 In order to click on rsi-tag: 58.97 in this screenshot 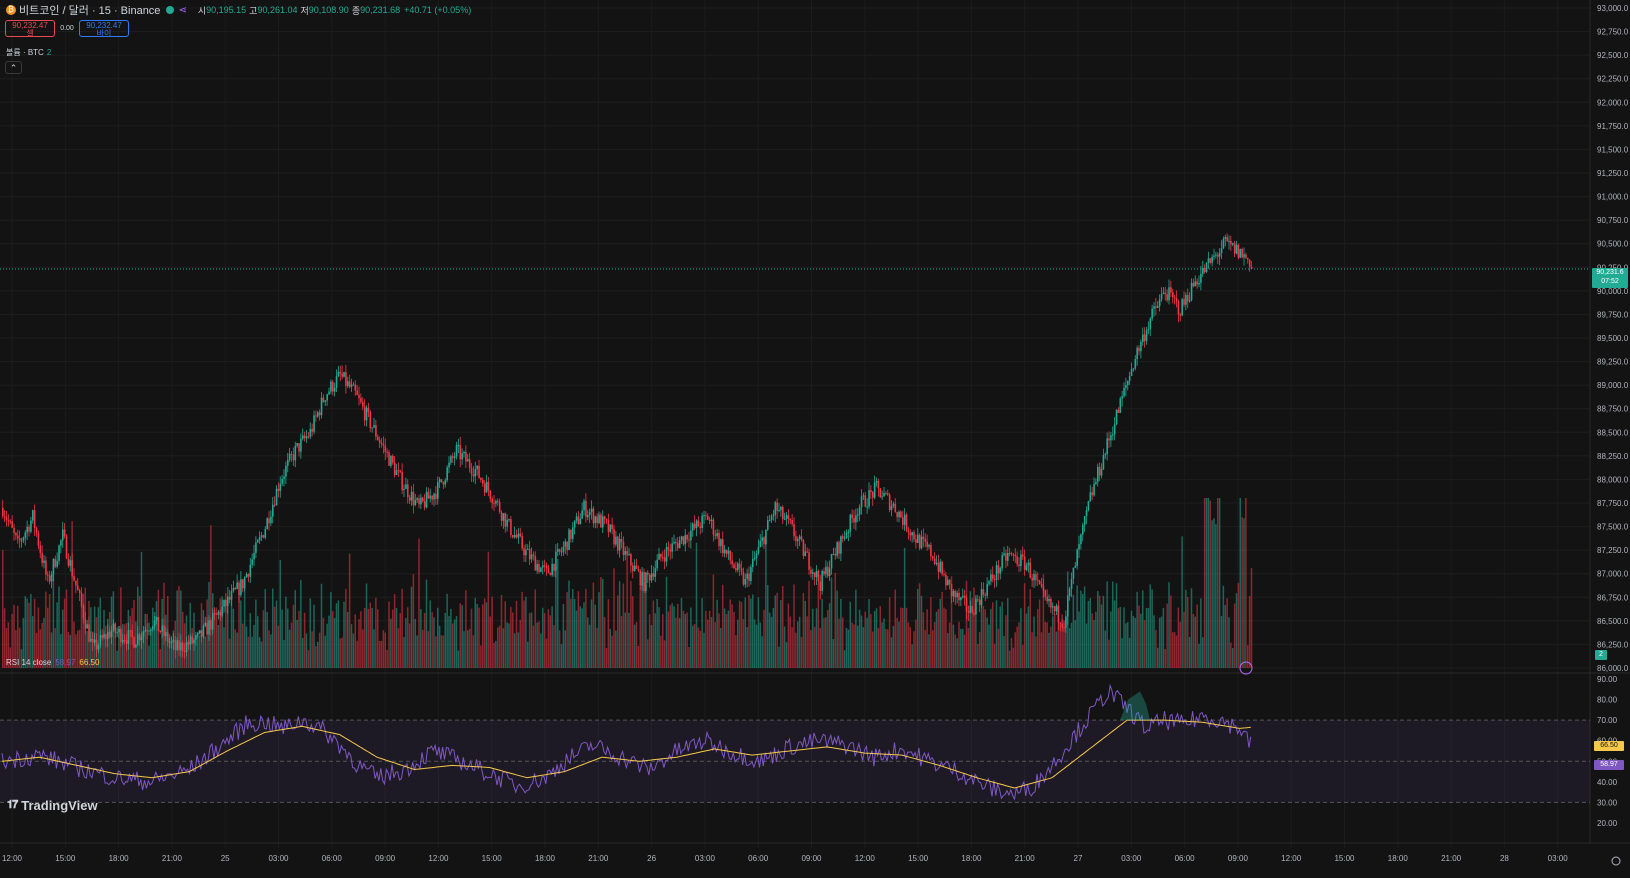, I will do `click(1609, 765)`.